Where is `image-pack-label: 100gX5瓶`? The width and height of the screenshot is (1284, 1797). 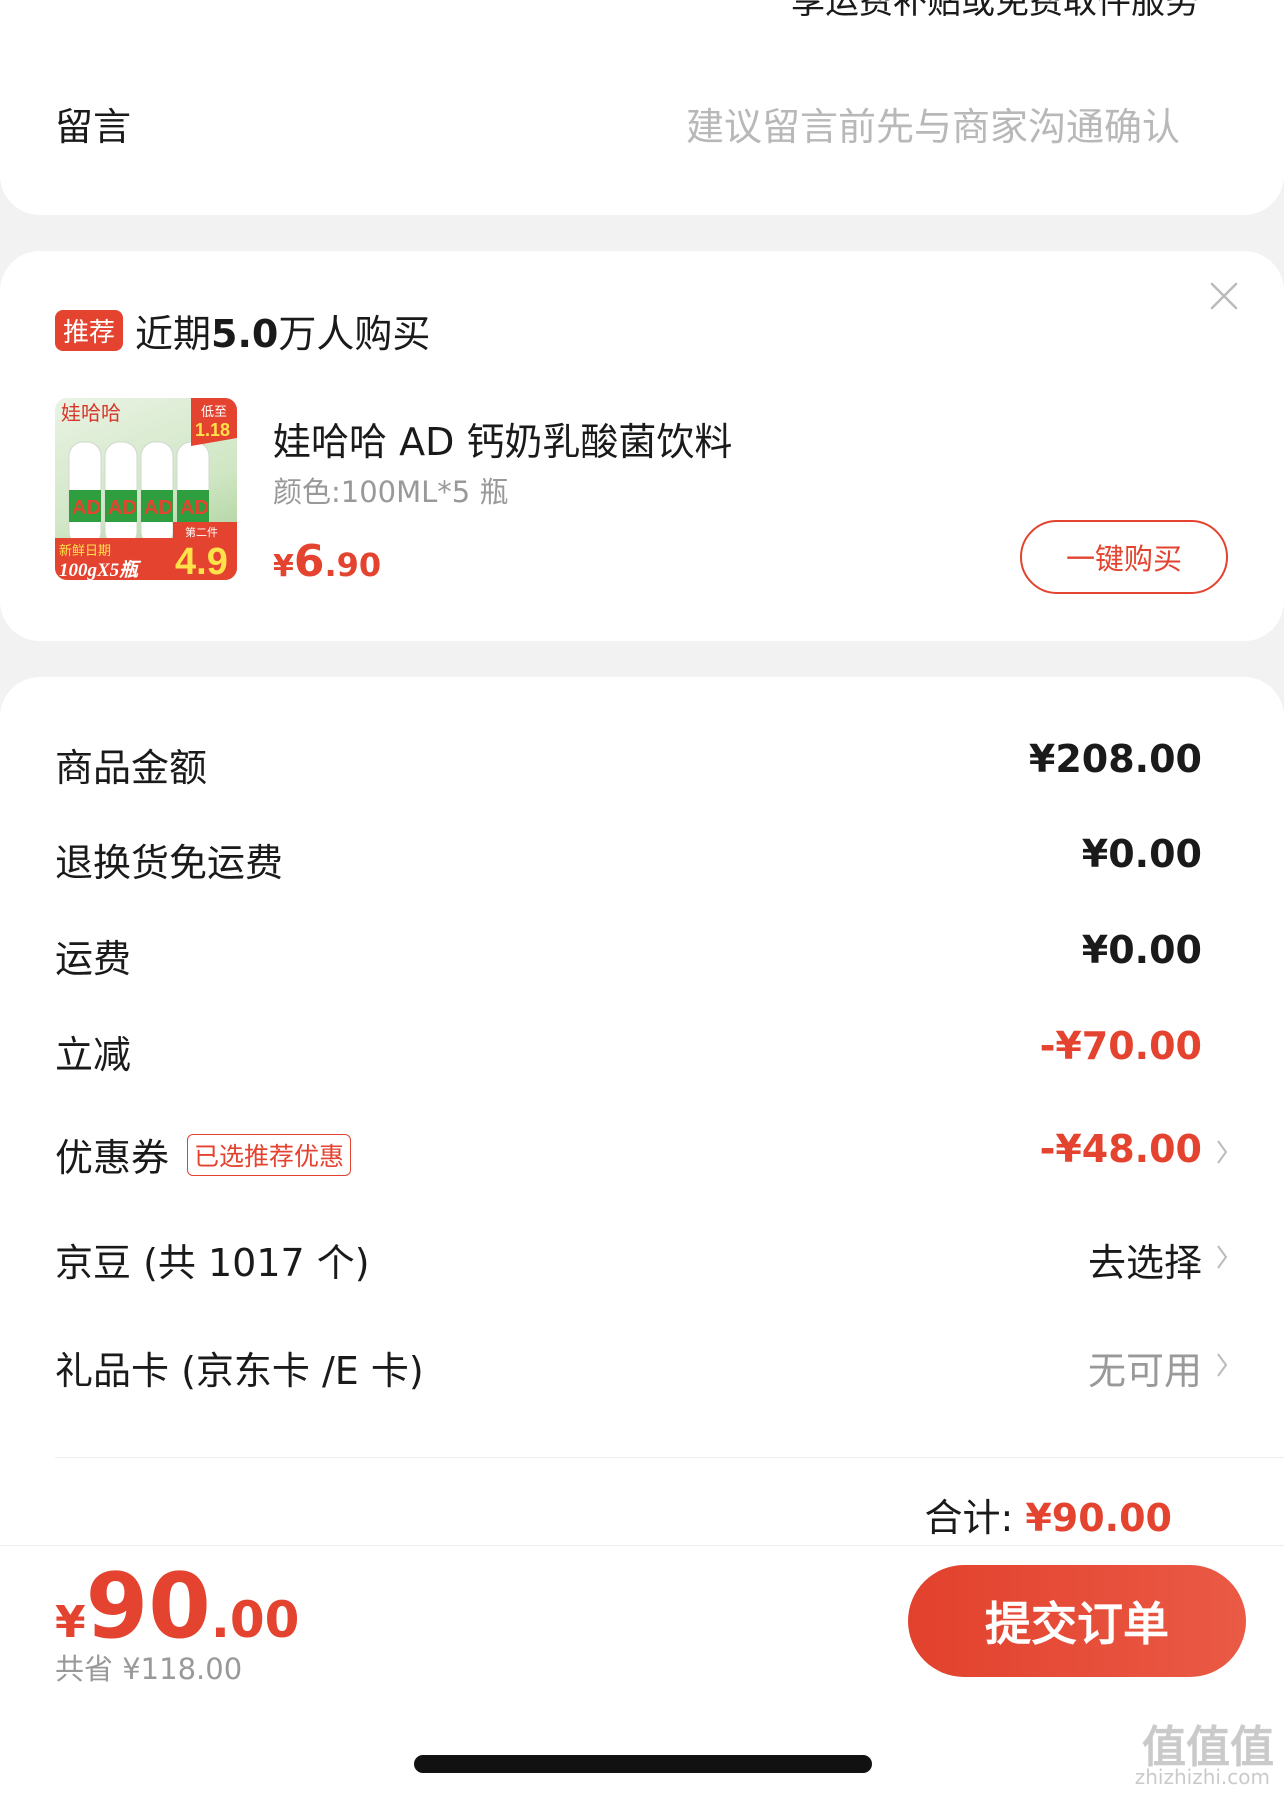 image-pack-label: 100gX5瓶 is located at coordinates (100, 569).